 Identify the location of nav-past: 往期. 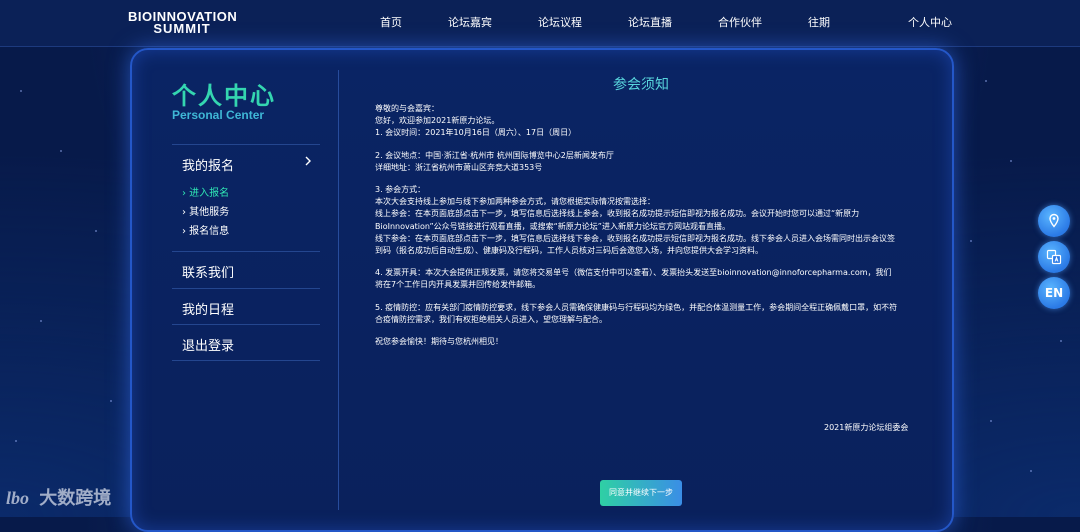
(819, 23).